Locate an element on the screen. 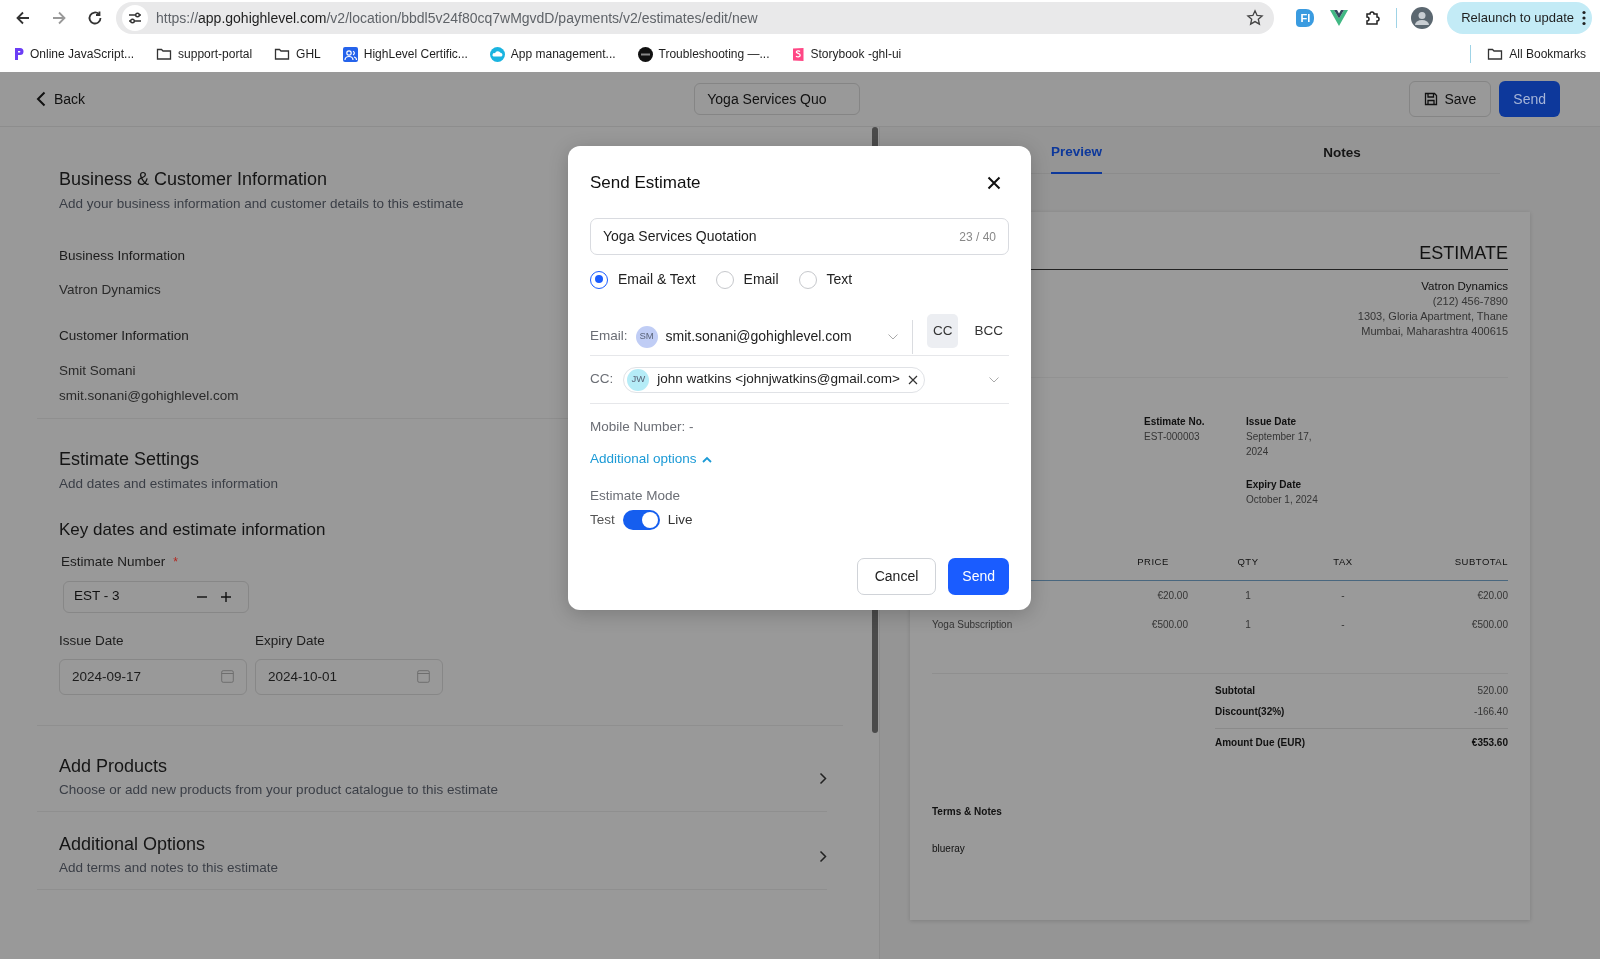  forward-icon is located at coordinates (59, 18).